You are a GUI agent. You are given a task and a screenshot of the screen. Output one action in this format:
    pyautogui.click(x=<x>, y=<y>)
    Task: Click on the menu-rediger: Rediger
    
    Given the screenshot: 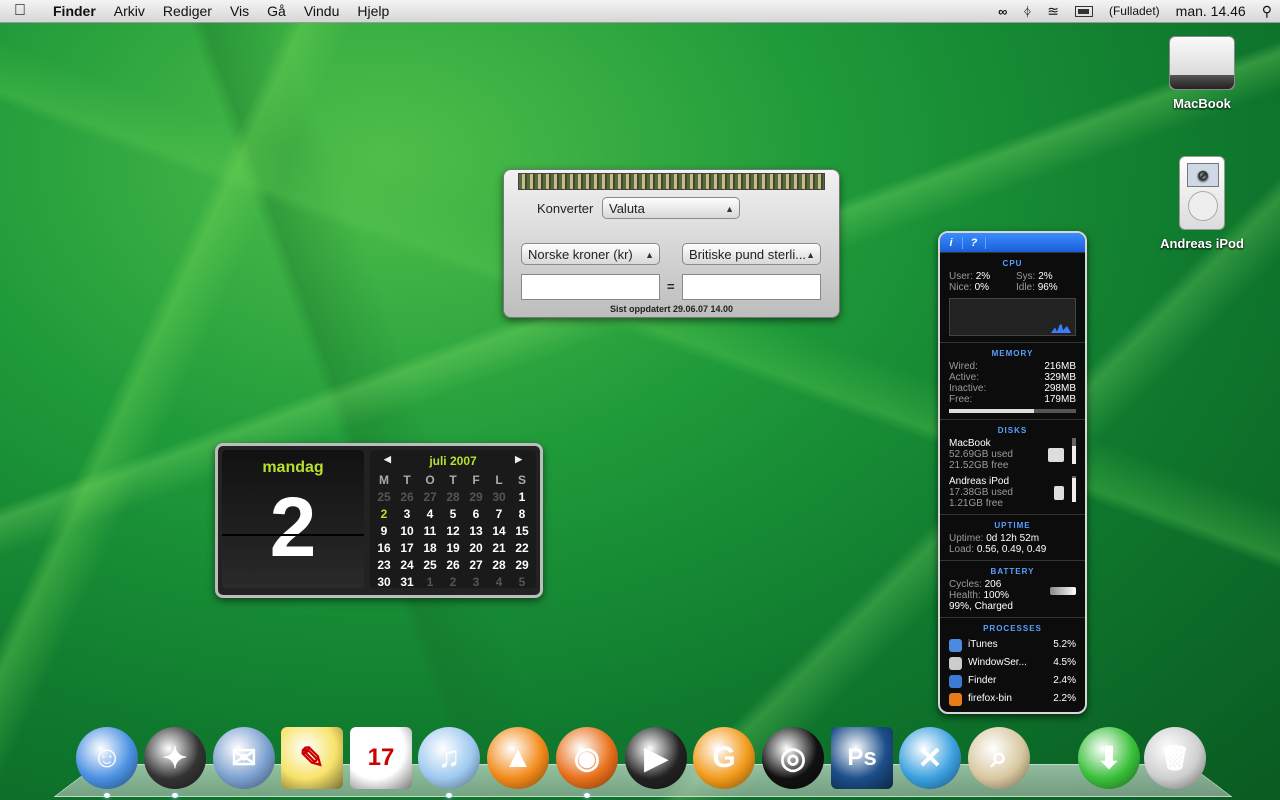 What is the action you would take?
    pyautogui.click(x=187, y=11)
    